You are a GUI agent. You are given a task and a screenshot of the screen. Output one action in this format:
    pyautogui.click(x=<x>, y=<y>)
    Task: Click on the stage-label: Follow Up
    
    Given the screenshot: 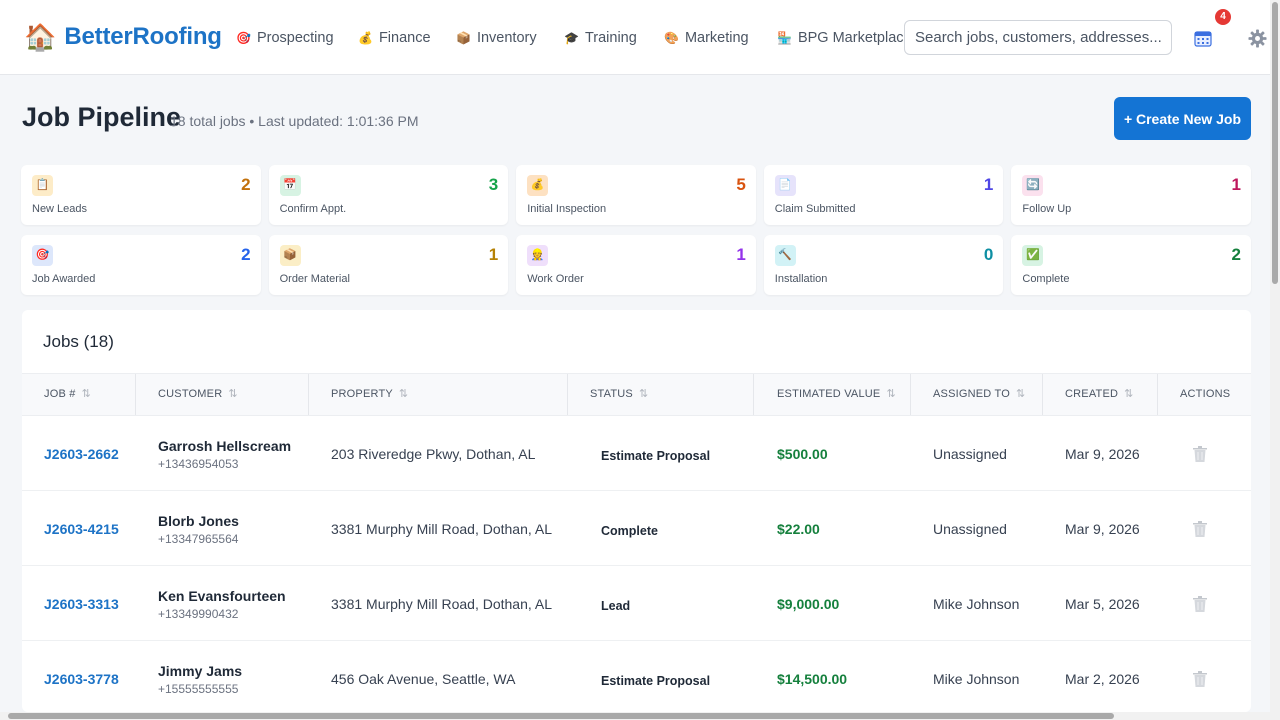 What is the action you would take?
    pyautogui.click(x=1047, y=209)
    